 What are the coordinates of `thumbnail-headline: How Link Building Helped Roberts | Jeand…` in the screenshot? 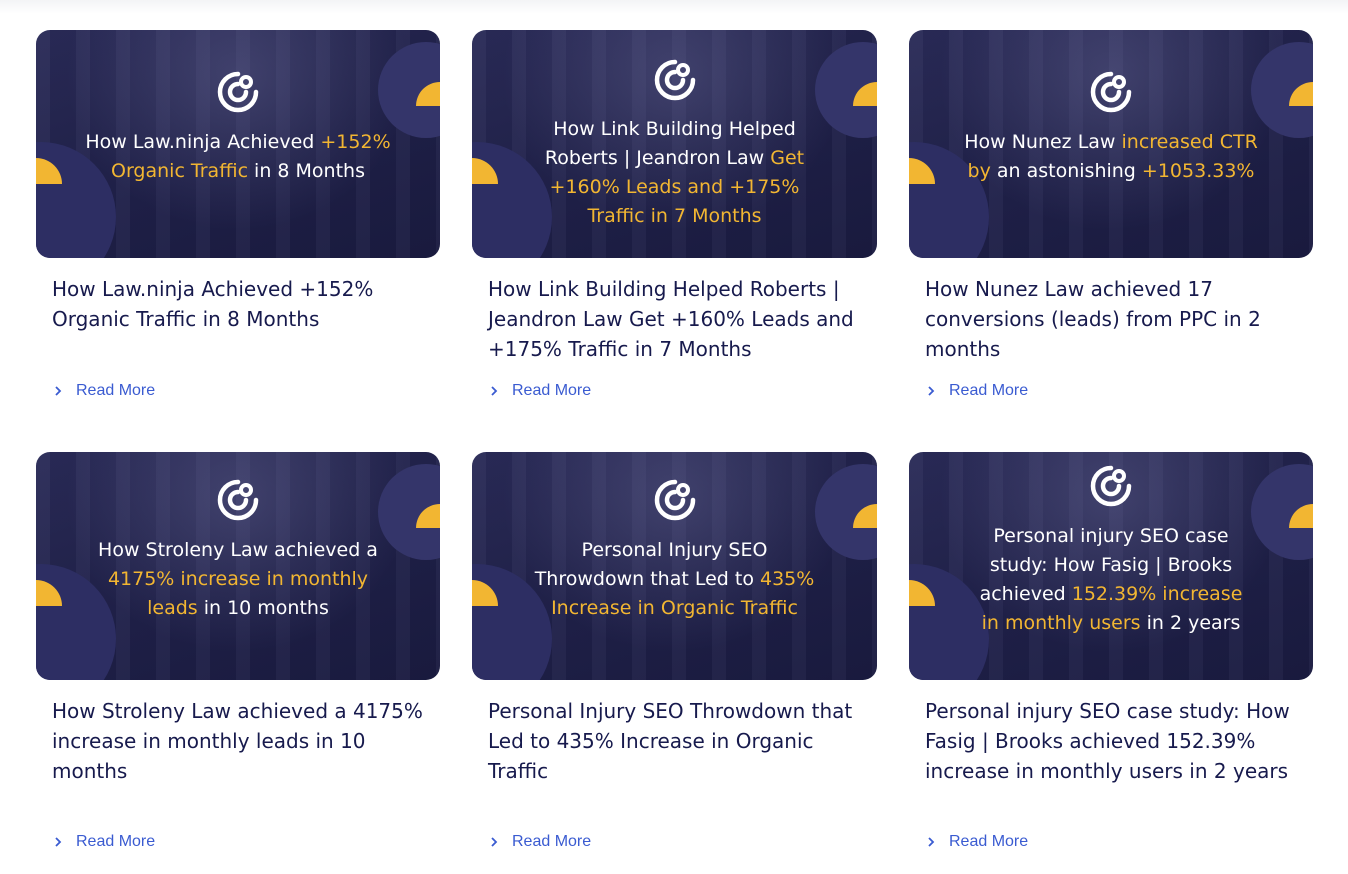 It's located at (674, 173).